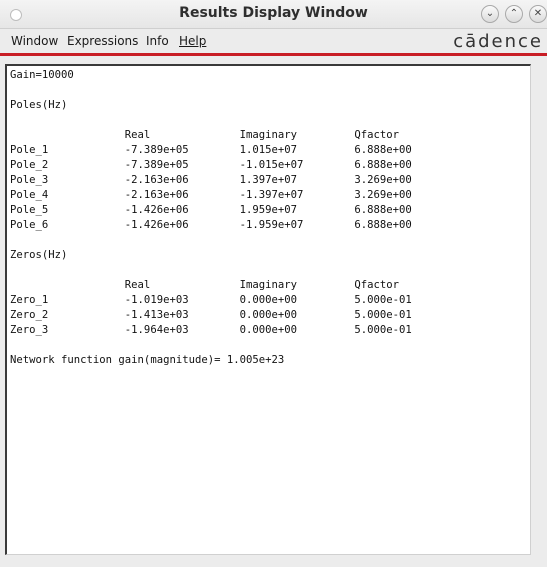 The width and height of the screenshot is (547, 567). What do you see at coordinates (211, 330) in the screenshot?
I see `zero-row: Zero_3 -1.964e+03 0.000e+00 5.000e-01` at bounding box center [211, 330].